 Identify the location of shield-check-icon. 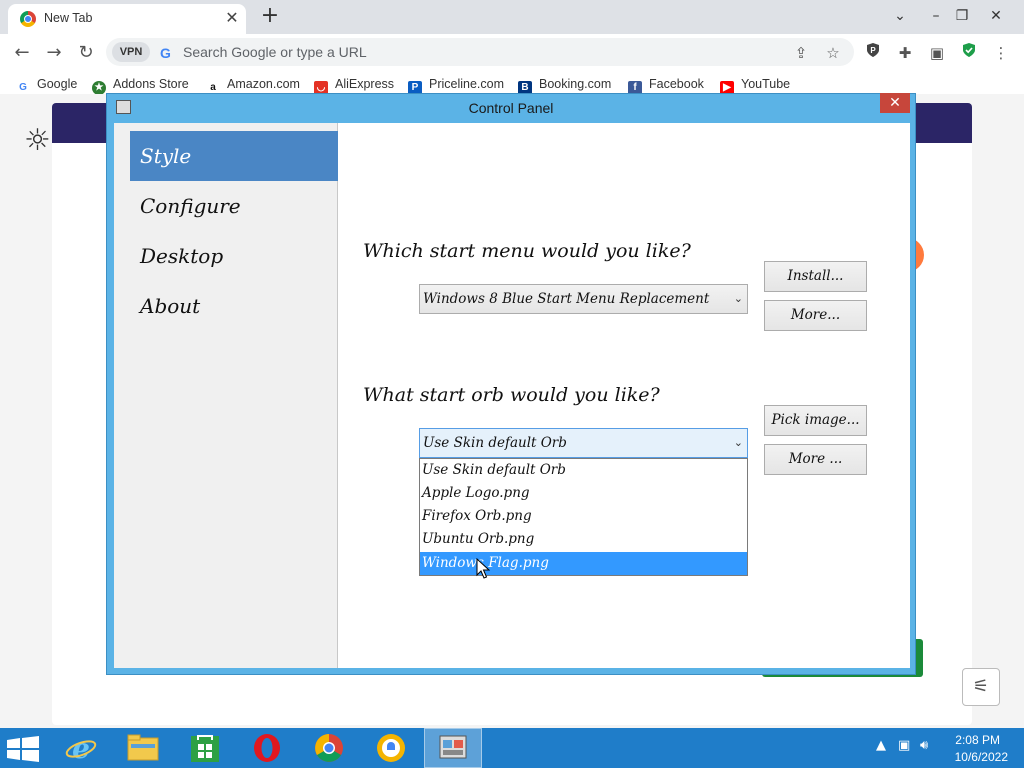
(969, 53).